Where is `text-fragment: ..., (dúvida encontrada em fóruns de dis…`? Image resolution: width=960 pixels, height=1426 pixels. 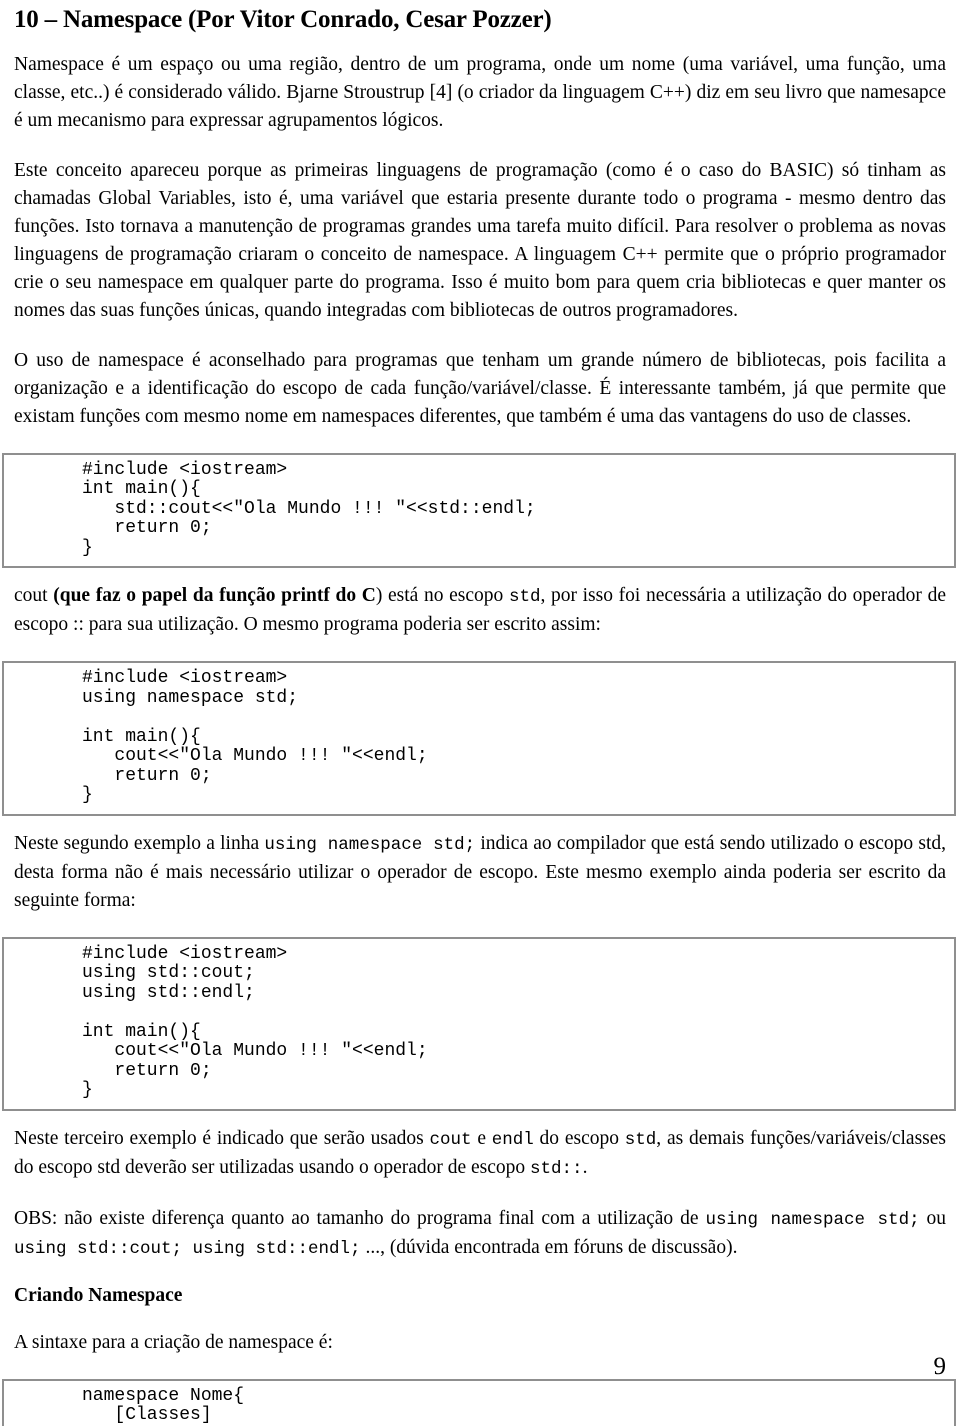
text-fragment: ..., (dúvida encontrada em fóruns de dis… is located at coordinates (549, 1247).